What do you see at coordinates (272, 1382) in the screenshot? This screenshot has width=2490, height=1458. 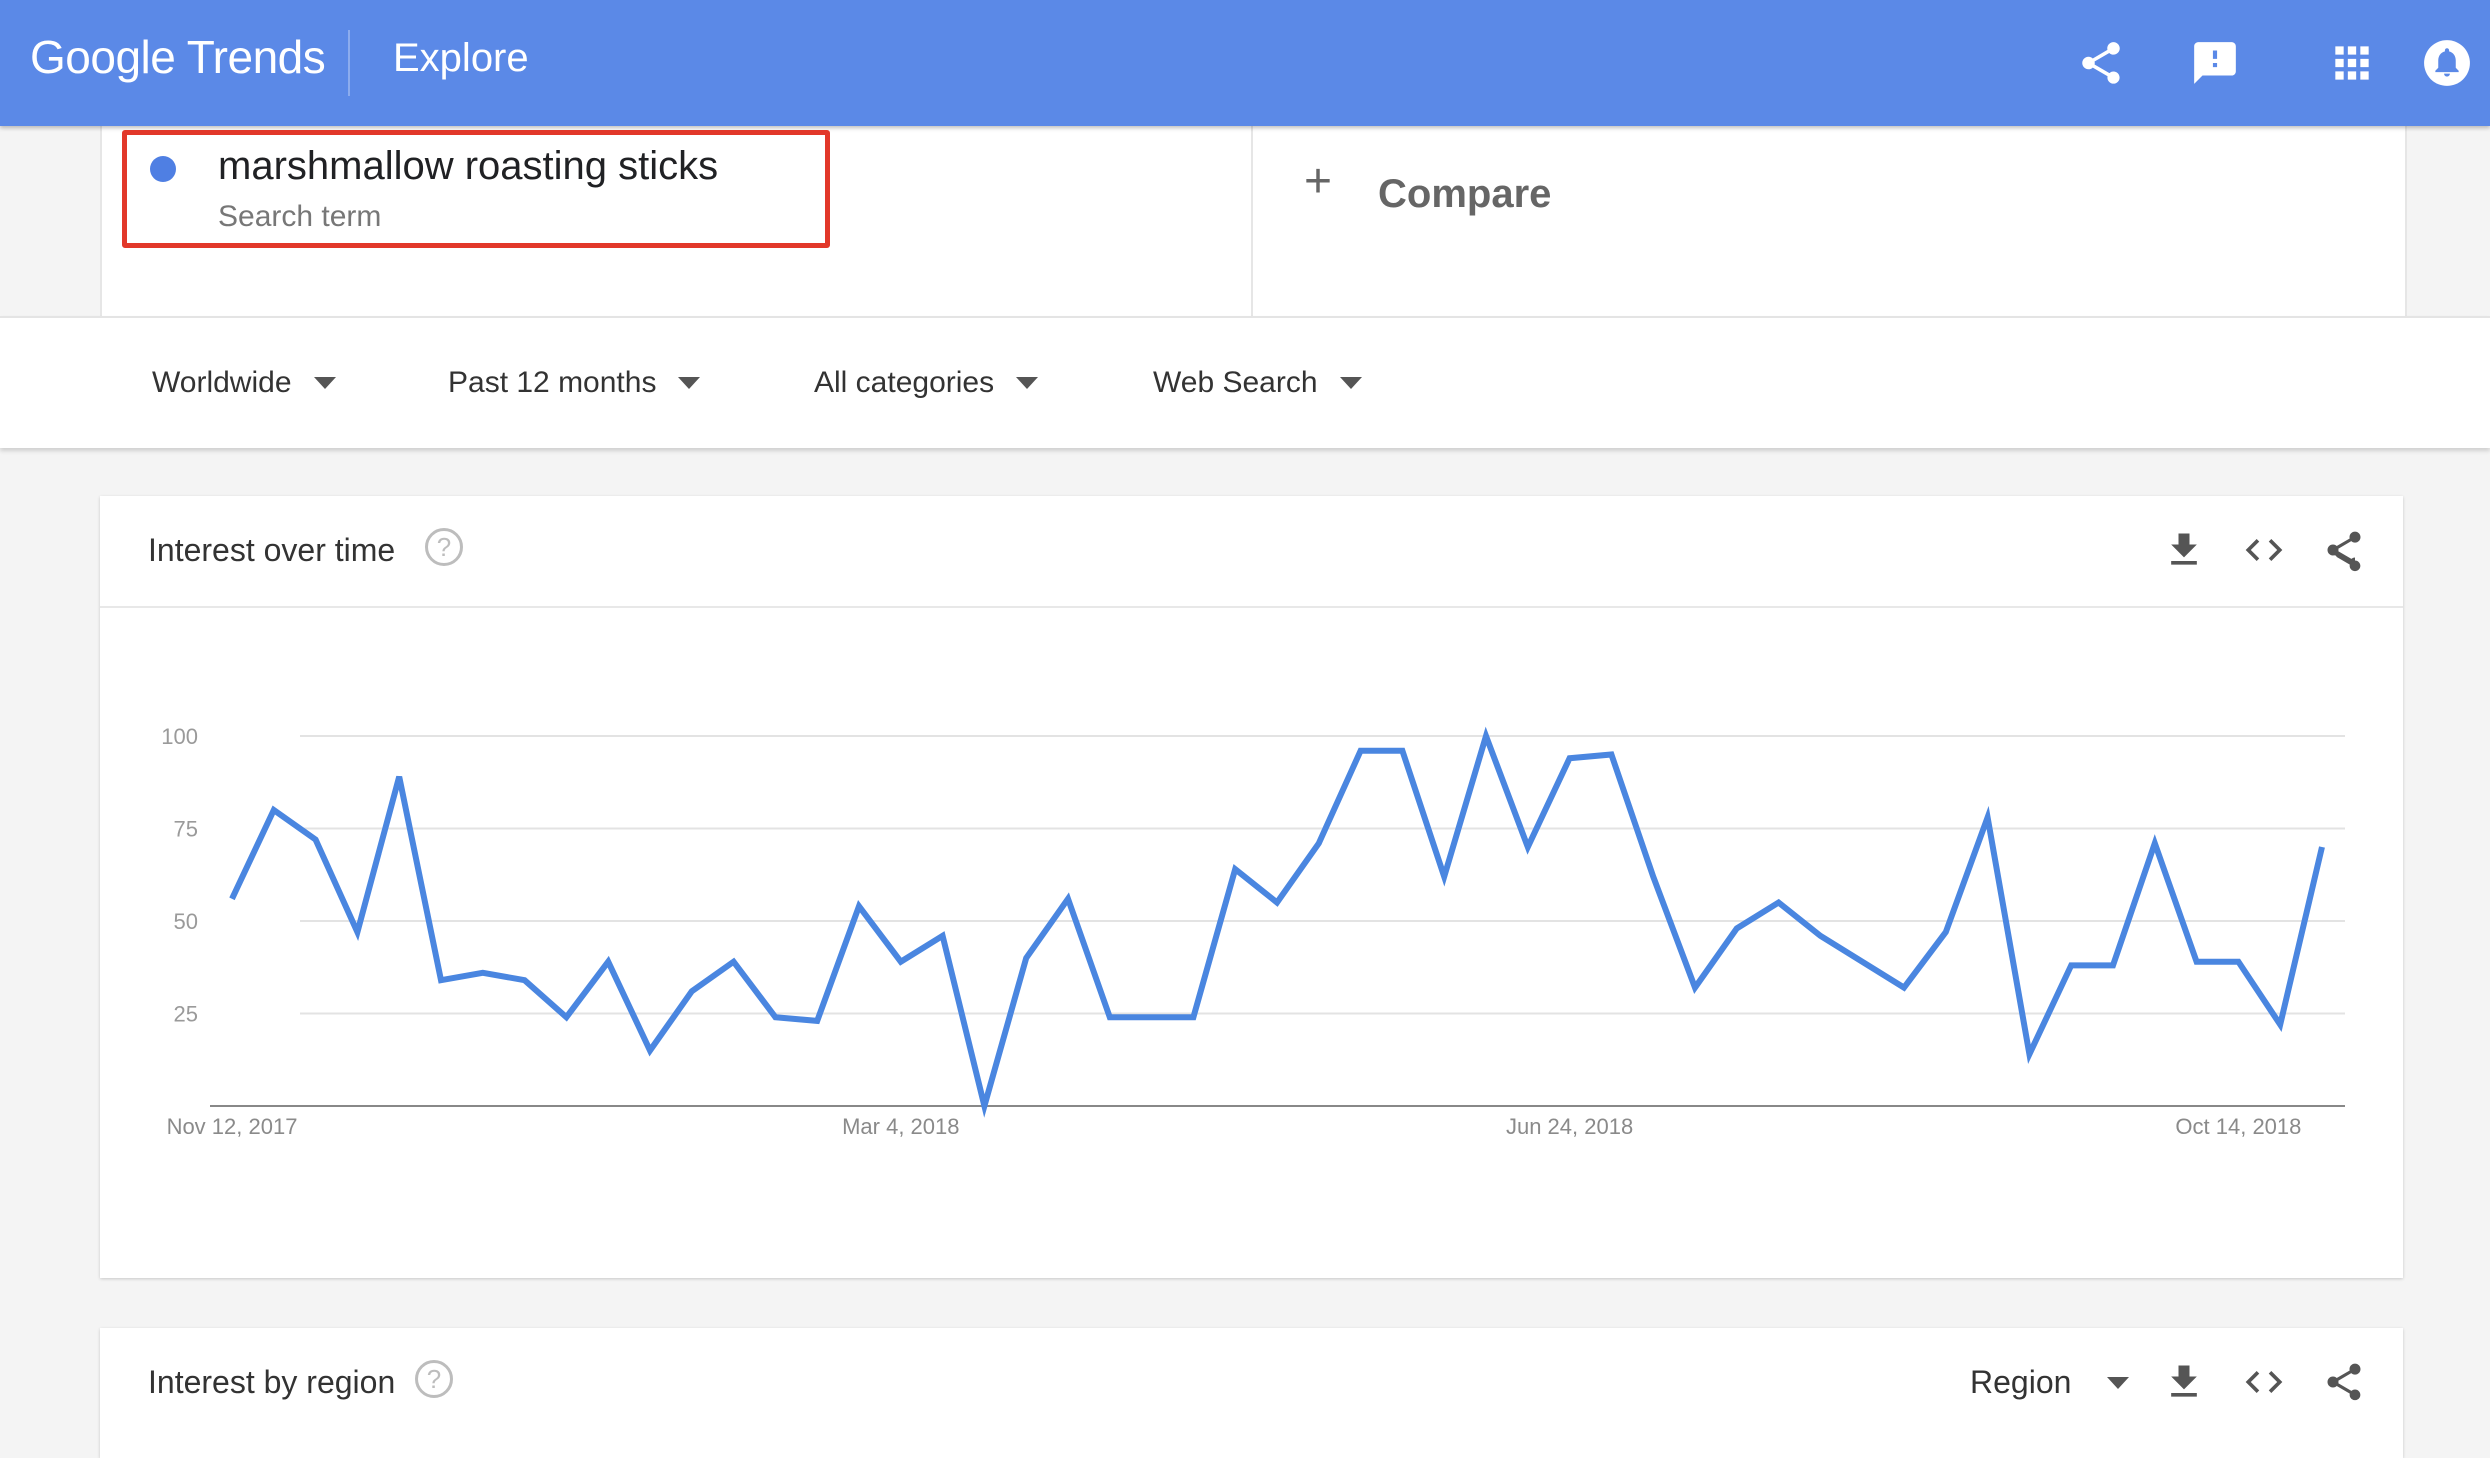 I see `card-title: Interest by region` at bounding box center [272, 1382].